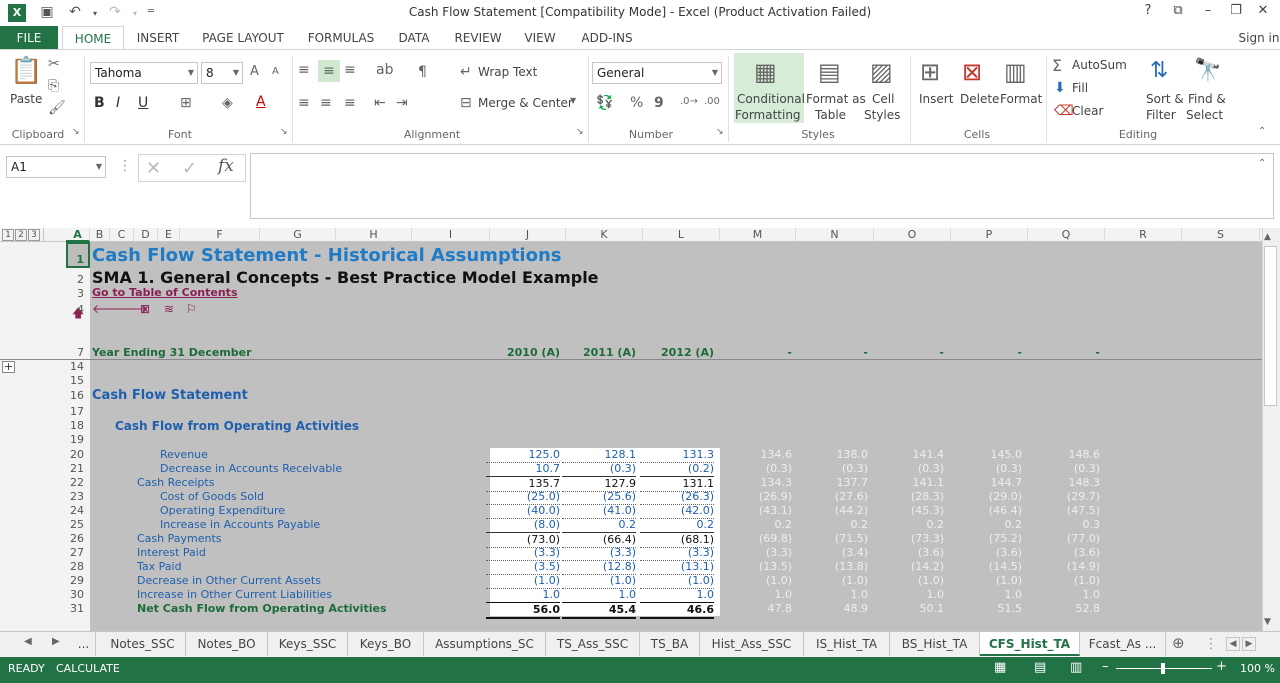  What do you see at coordinates (831, 483) in the screenshot?
I see `table-cell: 137.7` at bounding box center [831, 483].